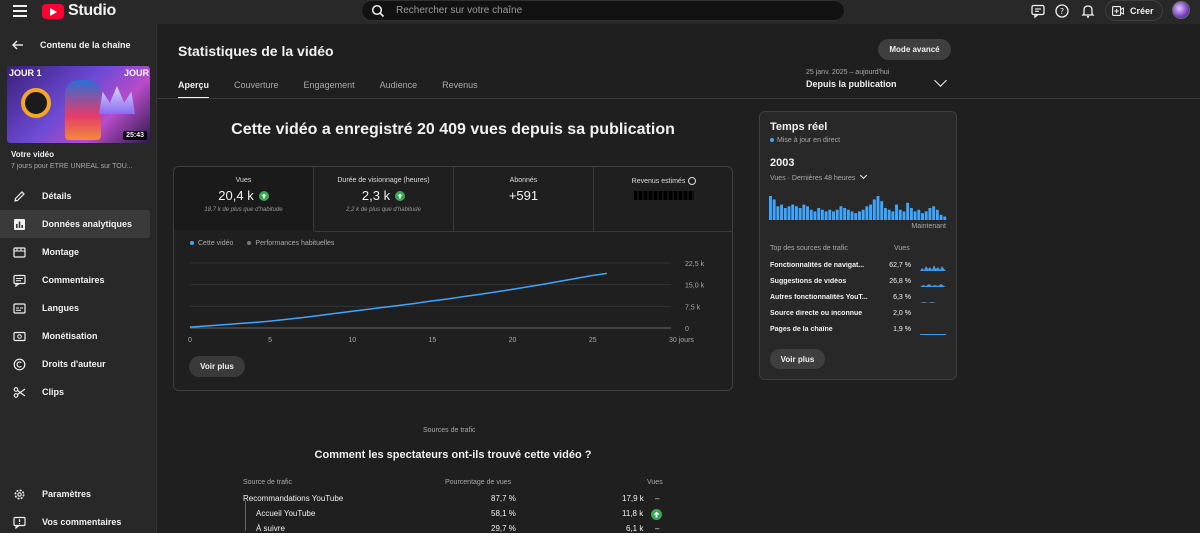 This screenshot has width=1200, height=533. I want to click on sidebar-item-label: Commentaires, so click(73, 280).